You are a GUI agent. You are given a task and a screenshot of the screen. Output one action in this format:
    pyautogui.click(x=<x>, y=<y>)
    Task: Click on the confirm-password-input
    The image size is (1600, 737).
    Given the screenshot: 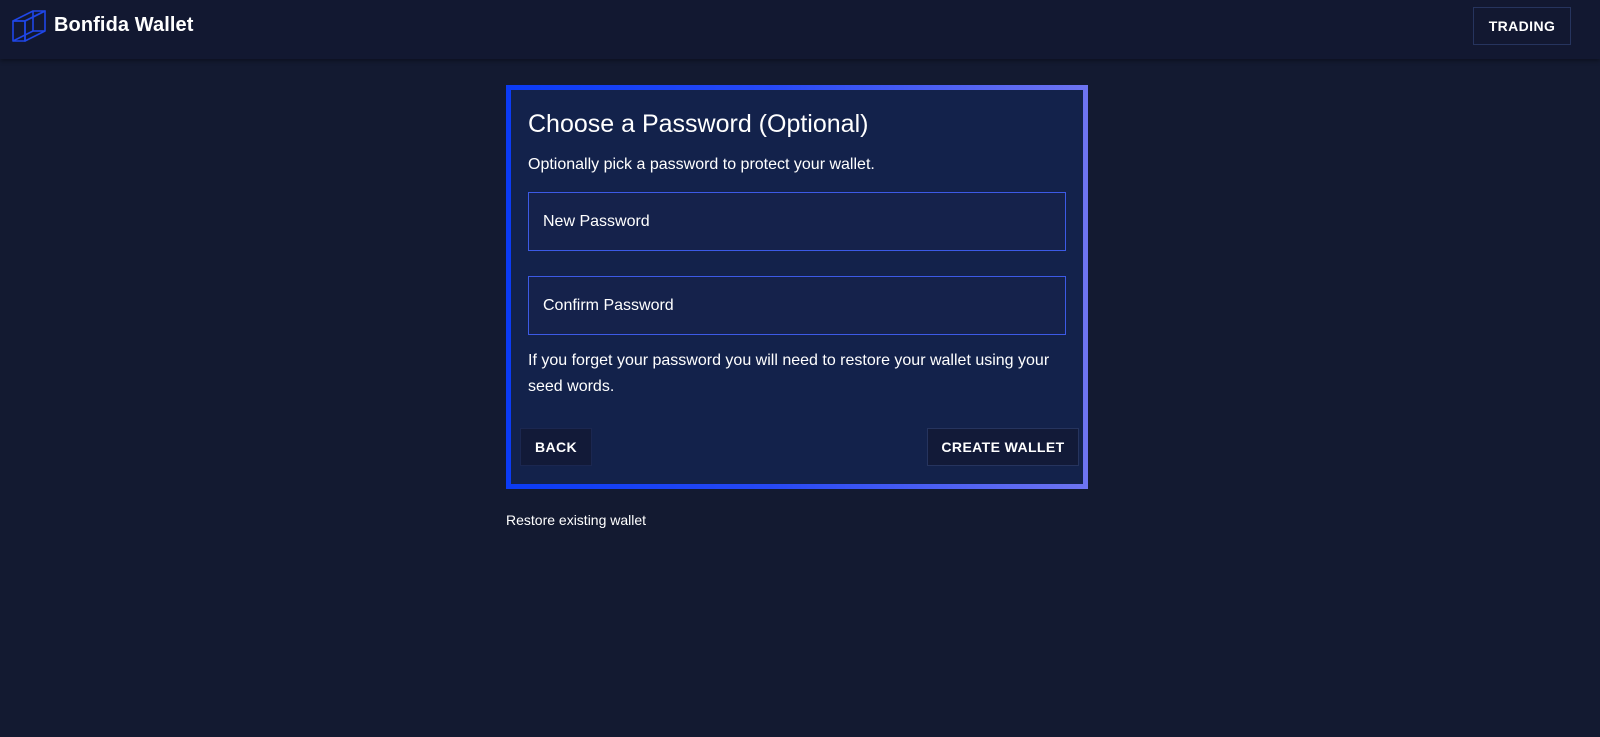 What is the action you would take?
    pyautogui.click(x=797, y=305)
    